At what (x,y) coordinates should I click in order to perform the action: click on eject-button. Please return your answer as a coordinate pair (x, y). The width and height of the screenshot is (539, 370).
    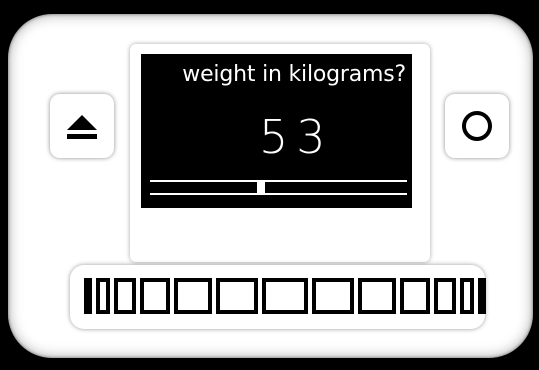
    Looking at the image, I should click on (82, 126).